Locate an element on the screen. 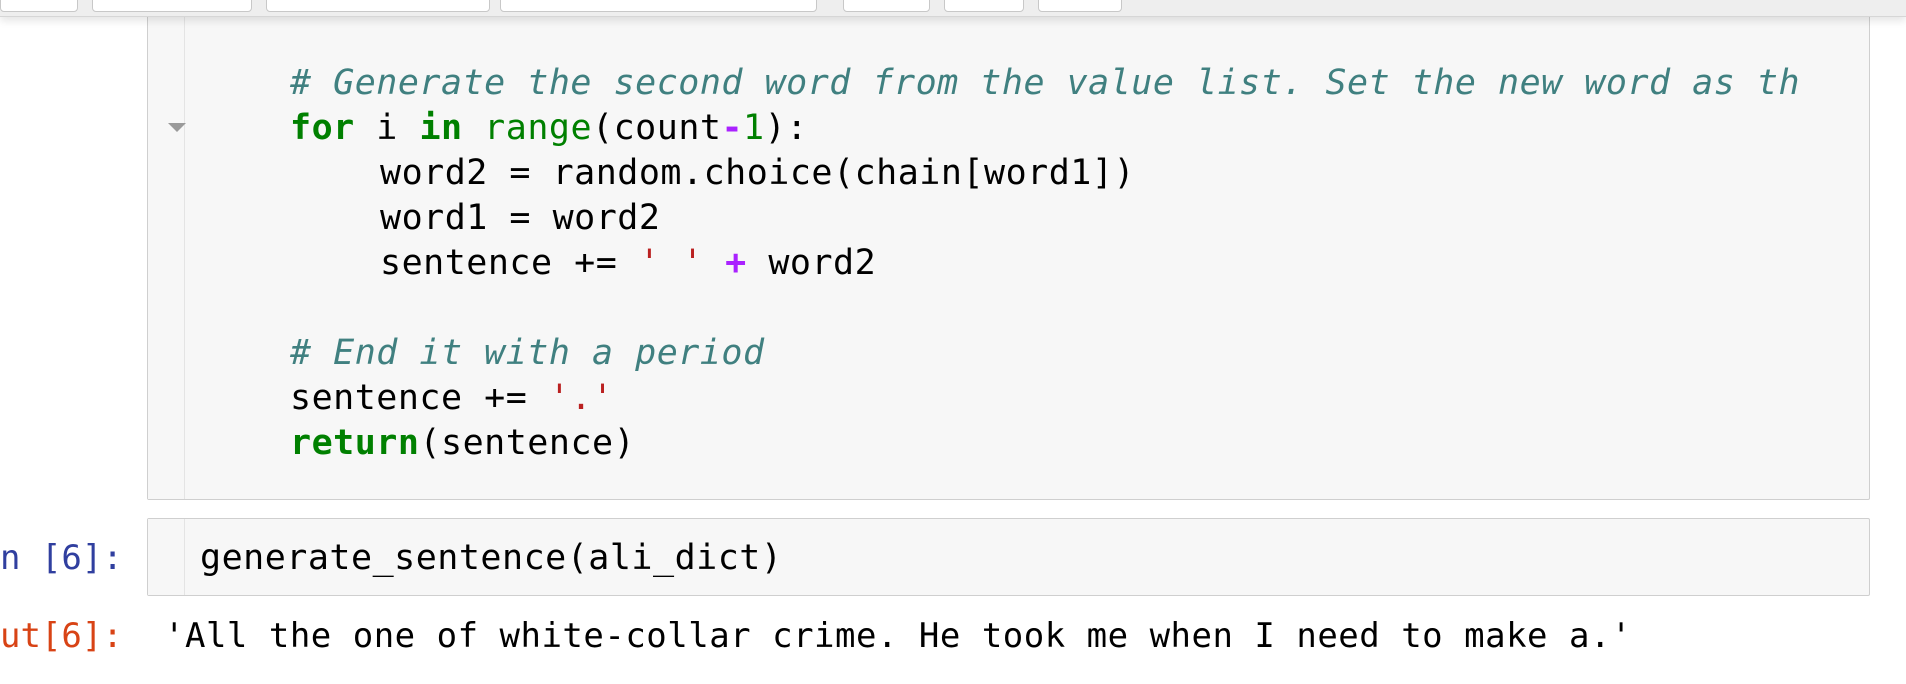  cell-type-select is located at coordinates (658, 6).